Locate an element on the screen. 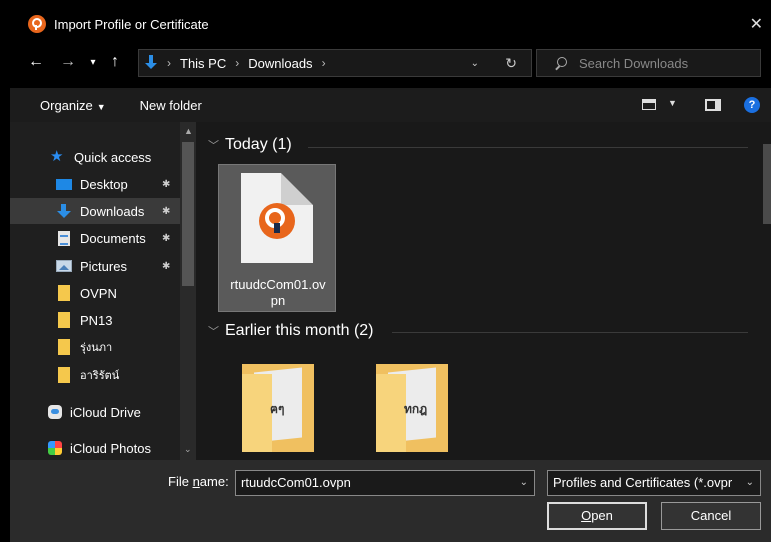 The width and height of the screenshot is (771, 542). sidebar-item-rungnapa: รุ่งนภา is located at coordinates (95, 347).